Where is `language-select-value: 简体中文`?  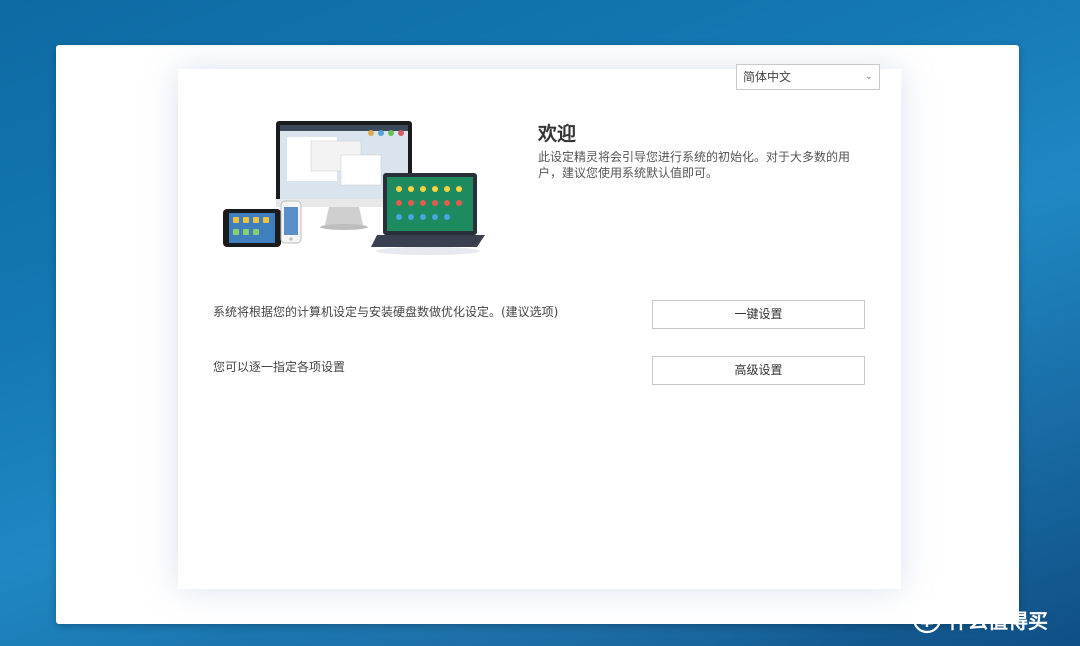 language-select-value: 简体中文 is located at coordinates (767, 77).